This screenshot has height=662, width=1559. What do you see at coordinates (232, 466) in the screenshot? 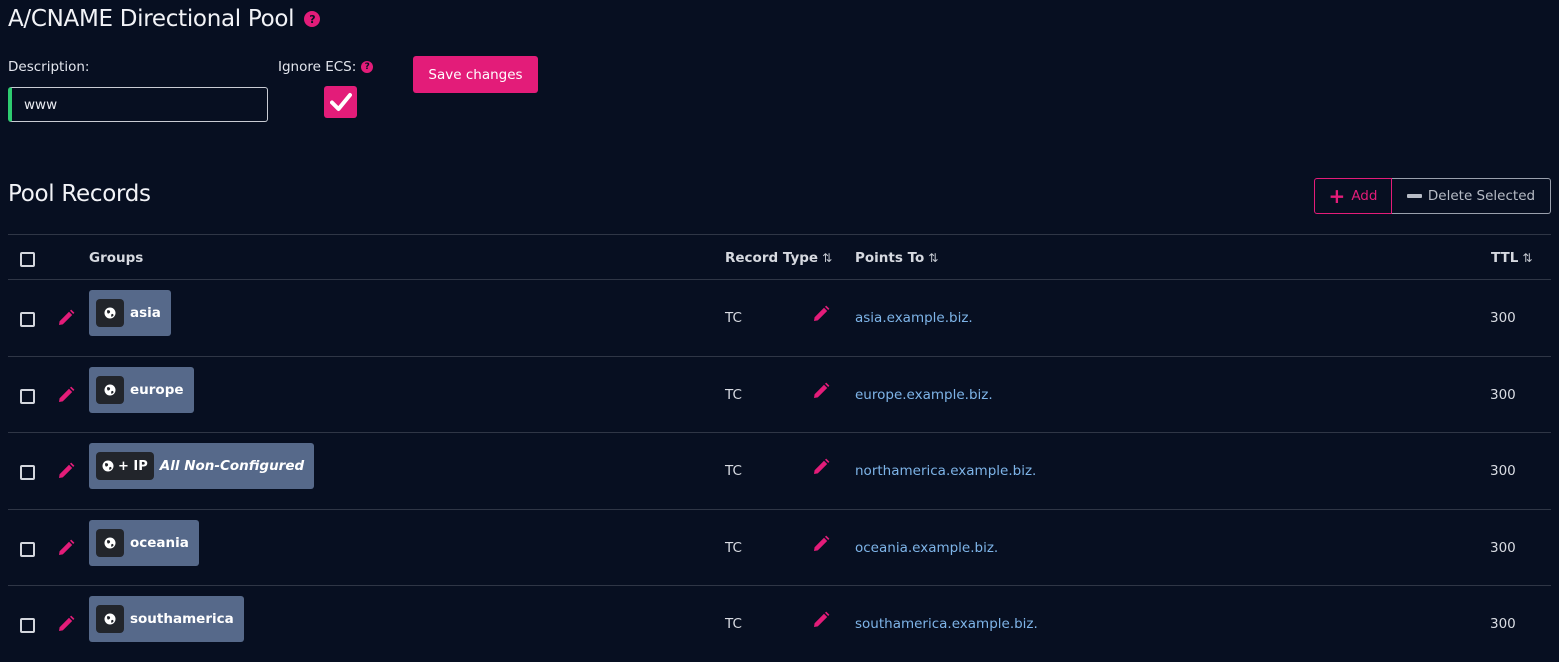
I see `group-name: All Non-Configured` at bounding box center [232, 466].